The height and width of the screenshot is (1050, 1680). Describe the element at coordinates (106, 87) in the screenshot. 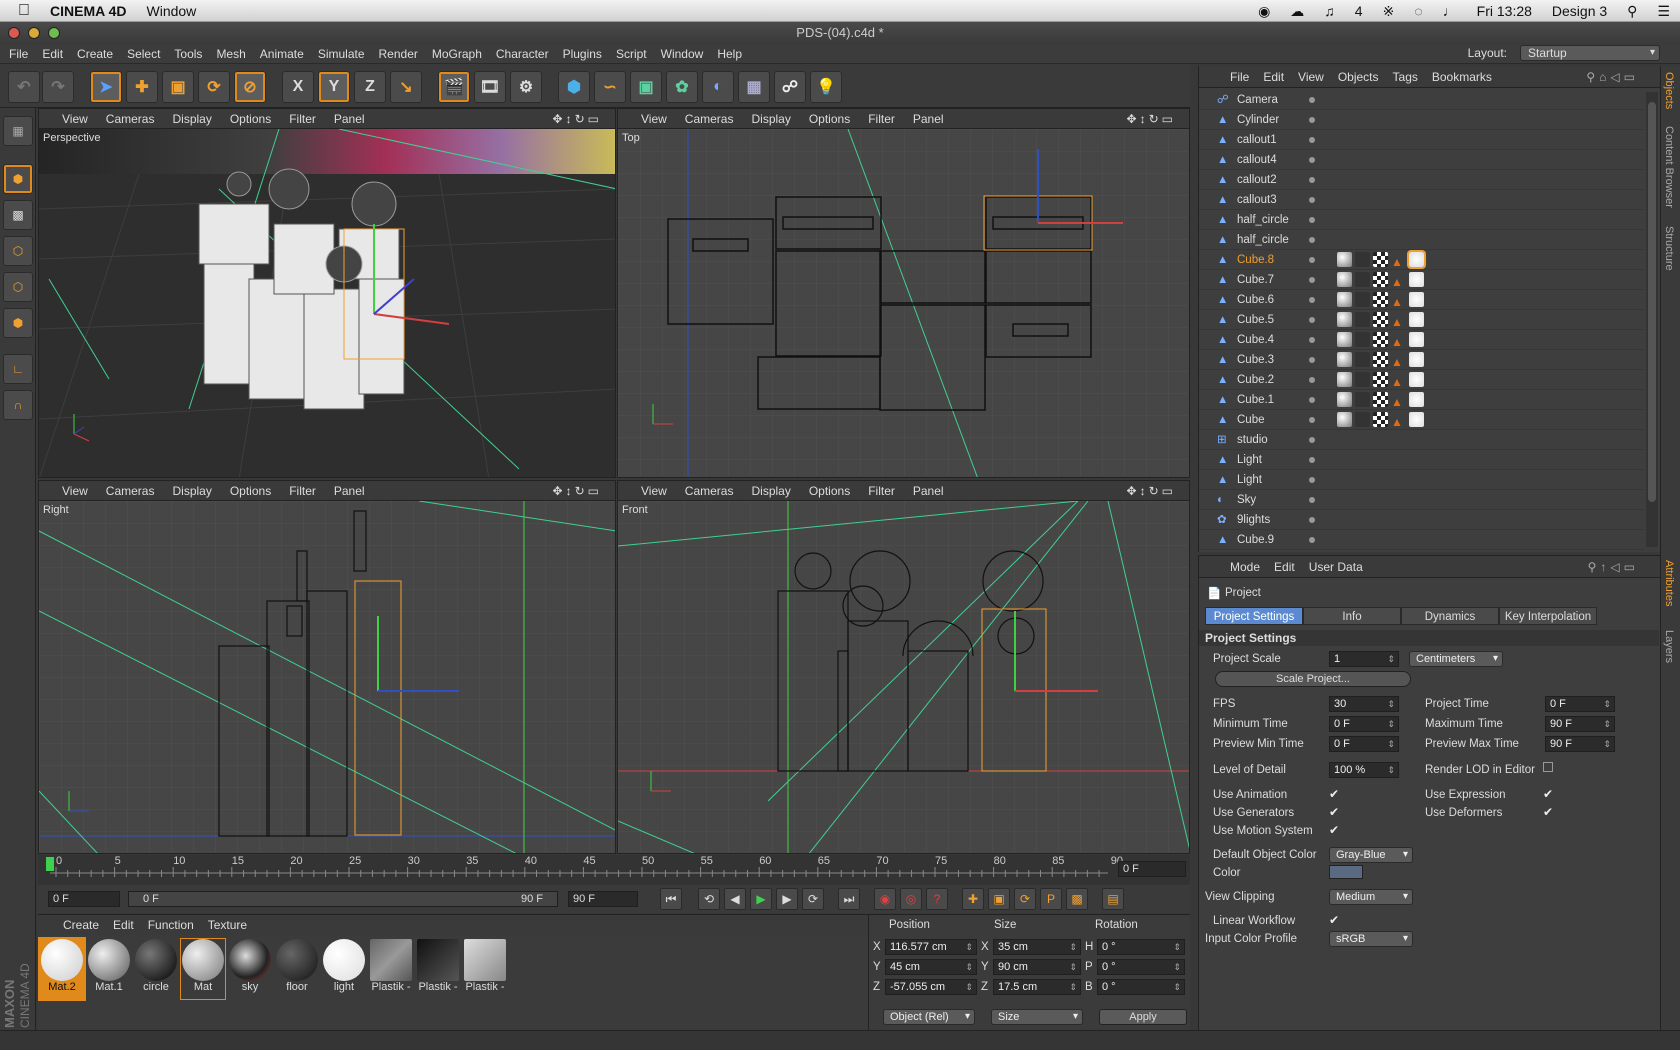

I see `live-selection-icon: ➤` at that location.